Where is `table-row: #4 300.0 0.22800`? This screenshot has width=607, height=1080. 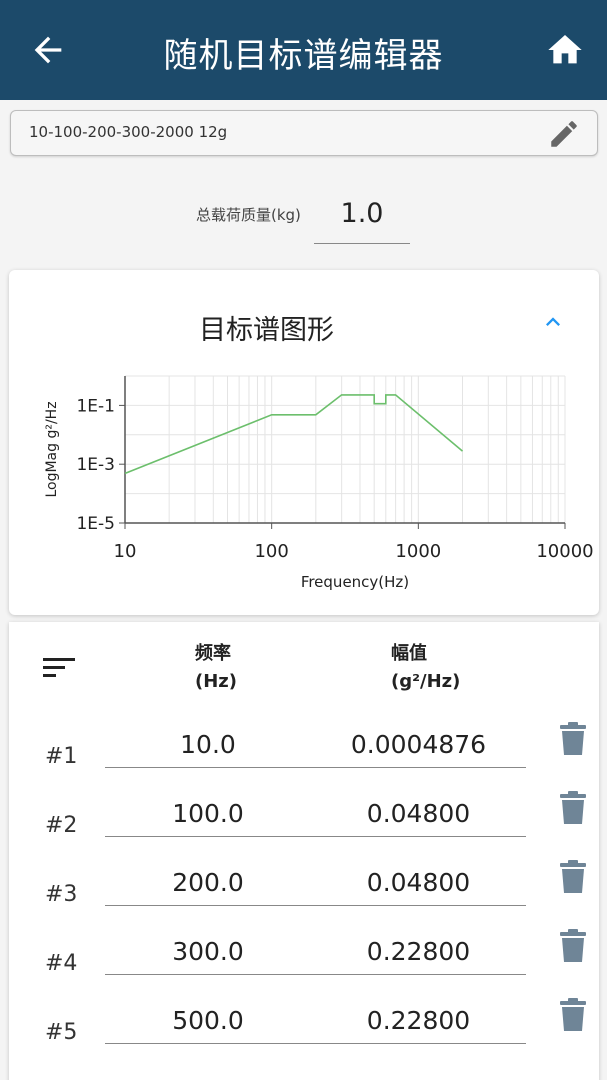
table-row: #4 300.0 0.22800 is located at coordinates (304, 959).